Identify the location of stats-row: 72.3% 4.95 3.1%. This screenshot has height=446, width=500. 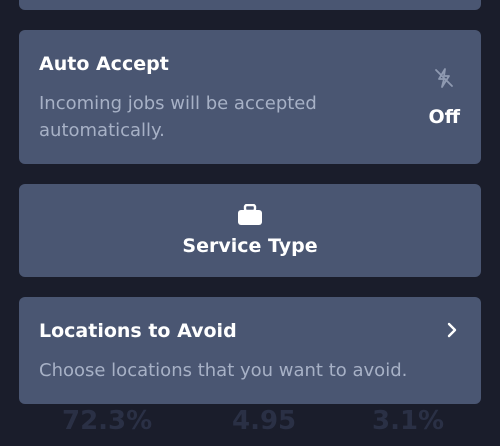
(250, 426).